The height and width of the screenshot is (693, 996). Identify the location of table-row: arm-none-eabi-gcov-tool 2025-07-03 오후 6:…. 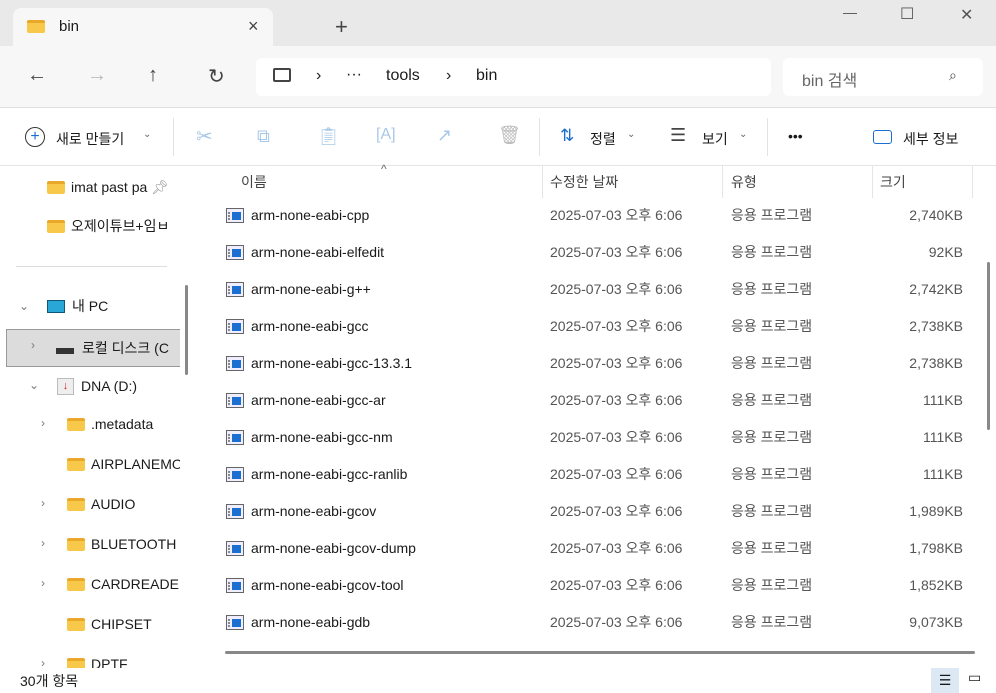
(586, 585).